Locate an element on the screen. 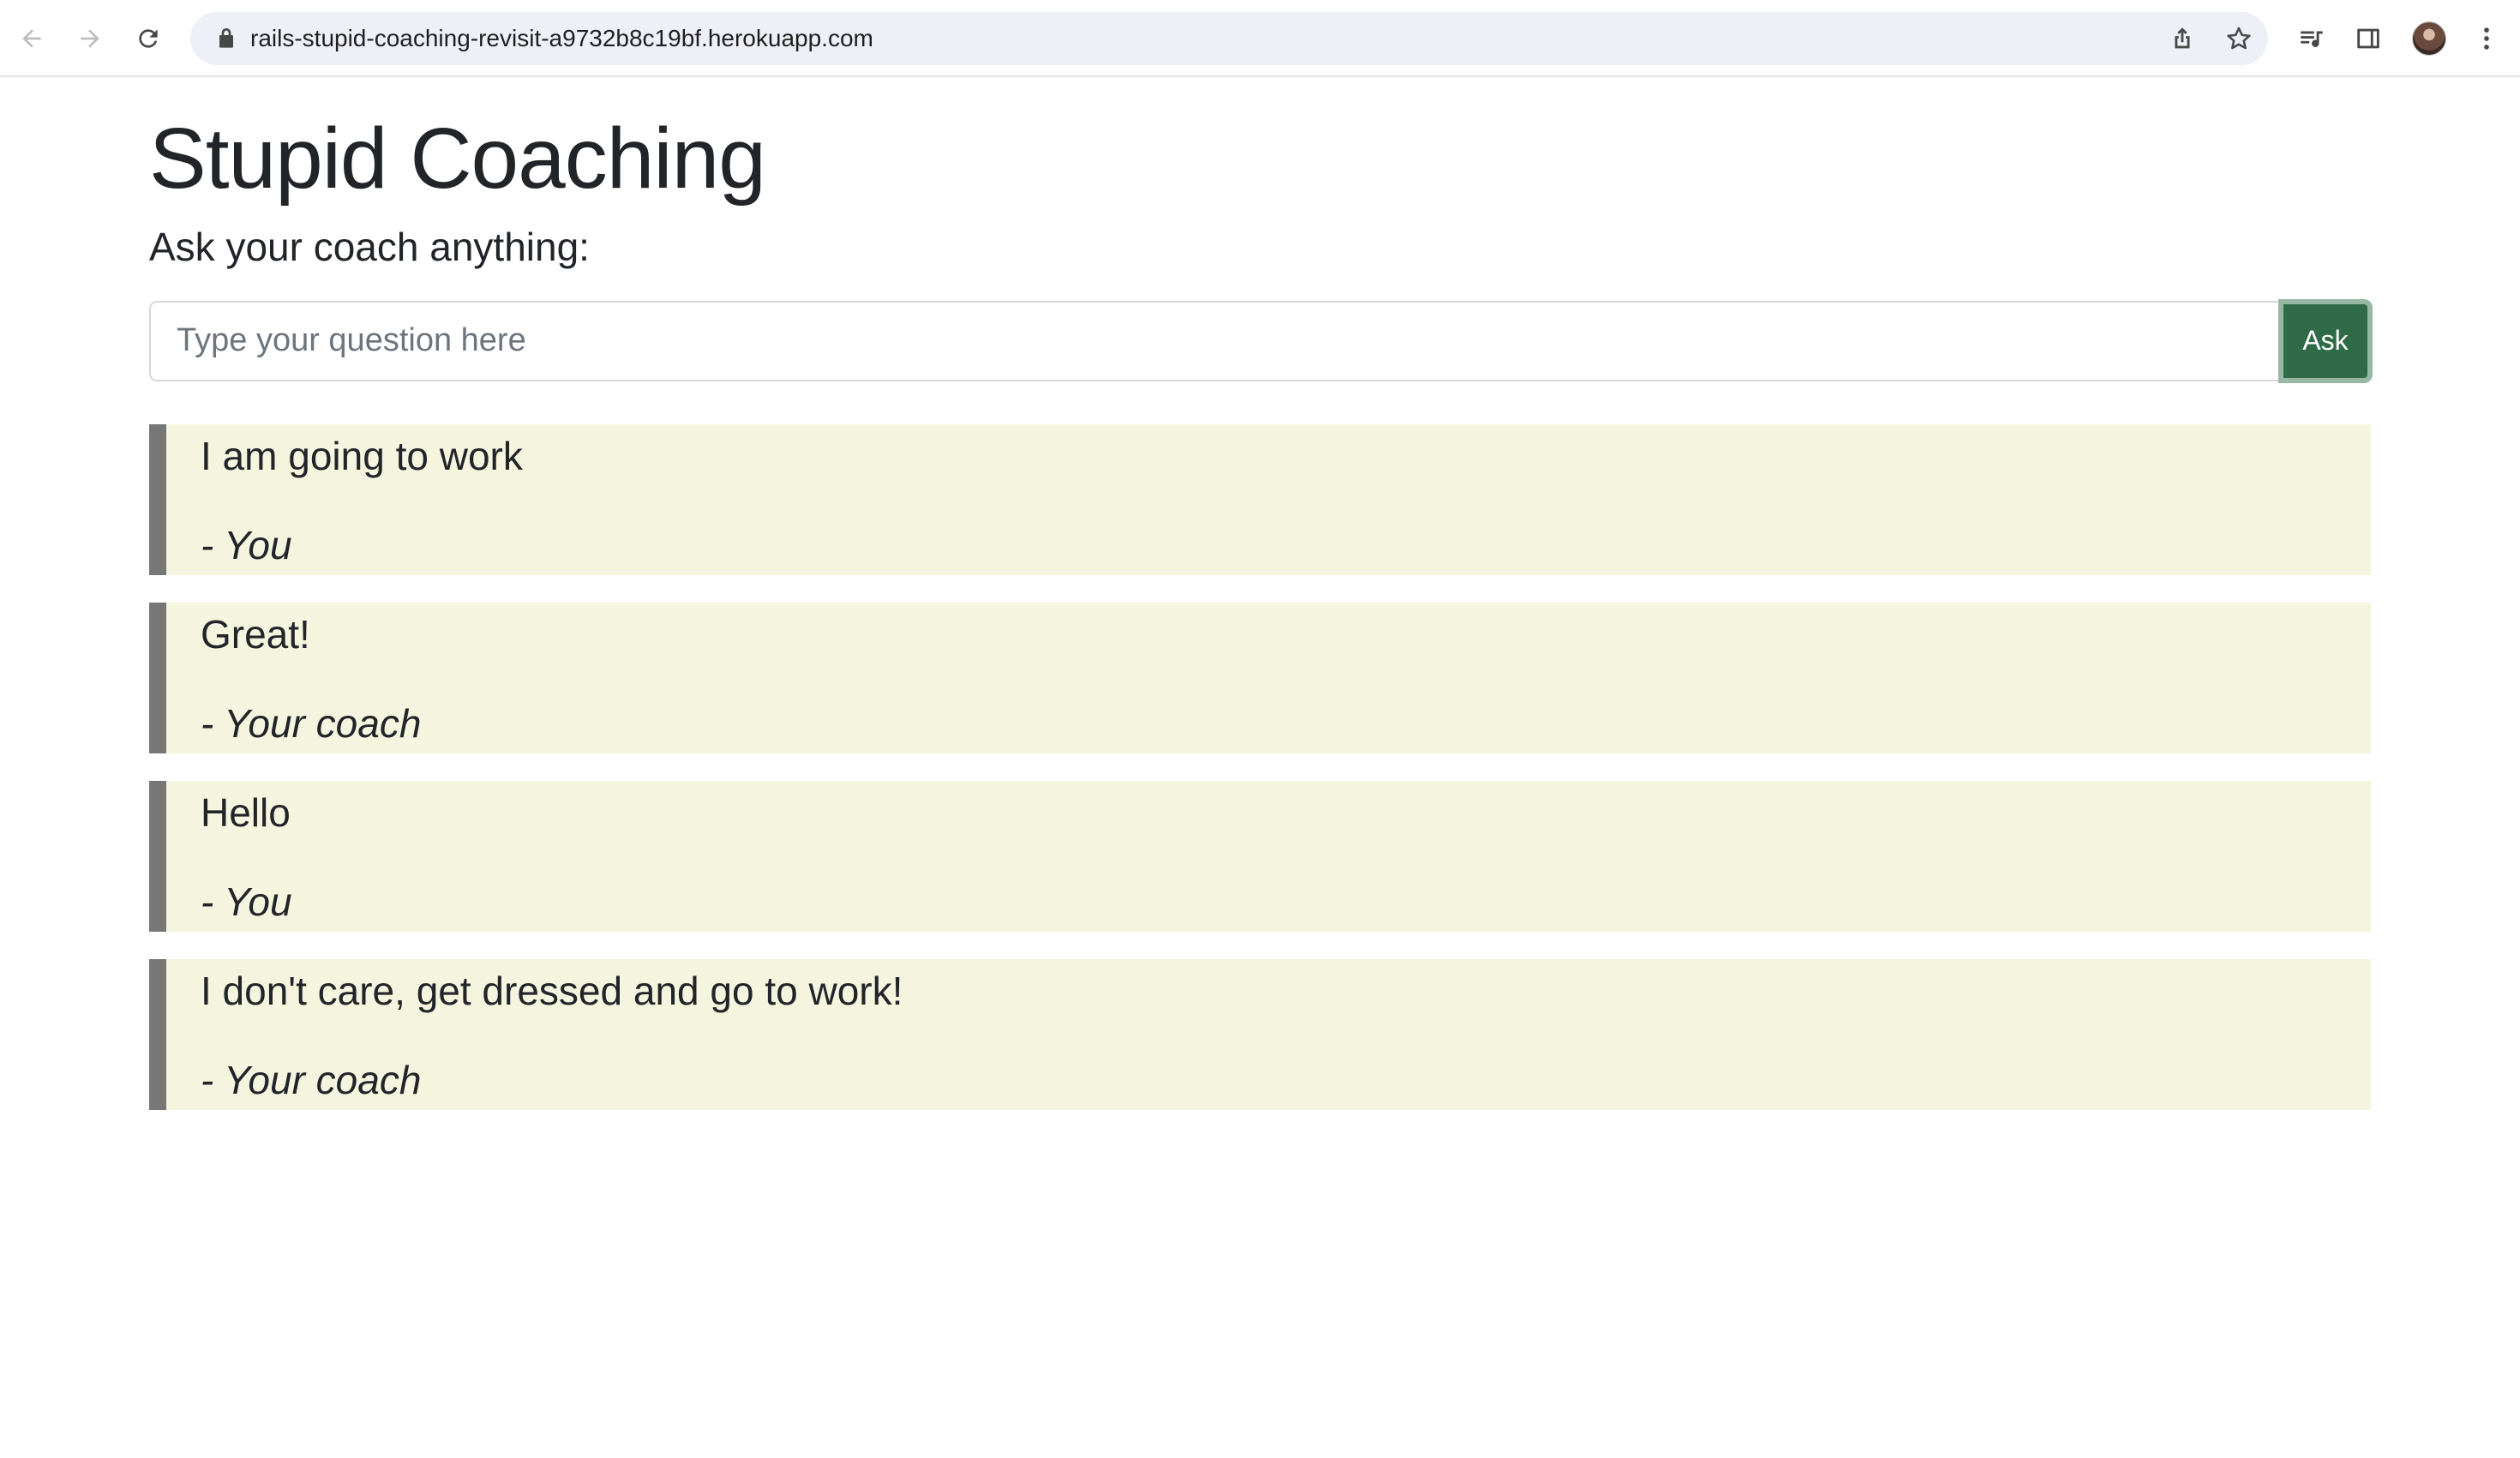 The height and width of the screenshot is (1458, 2520). browser-menu-button is located at coordinates (2486, 38).